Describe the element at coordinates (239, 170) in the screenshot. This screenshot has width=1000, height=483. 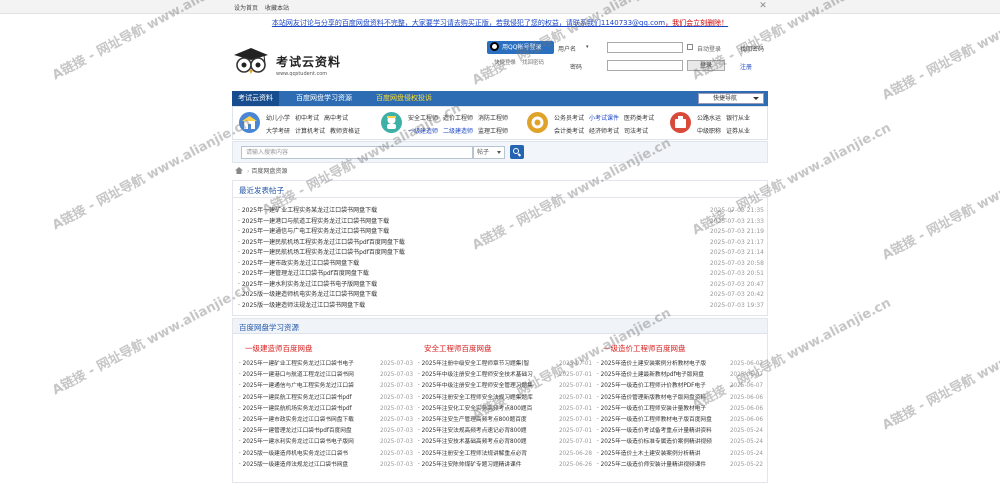
I see `home-icon` at that location.